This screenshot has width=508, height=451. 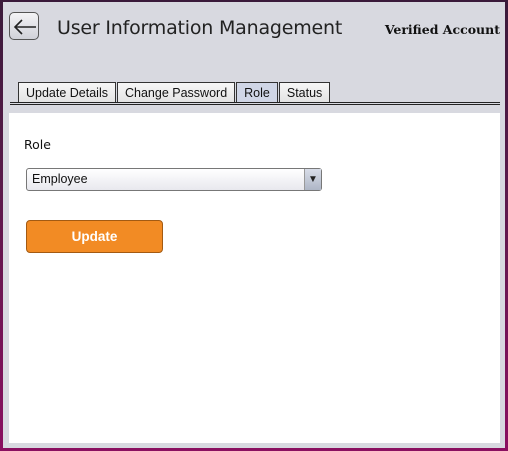 What do you see at coordinates (60, 179) in the screenshot?
I see `role-select-value: Employee` at bounding box center [60, 179].